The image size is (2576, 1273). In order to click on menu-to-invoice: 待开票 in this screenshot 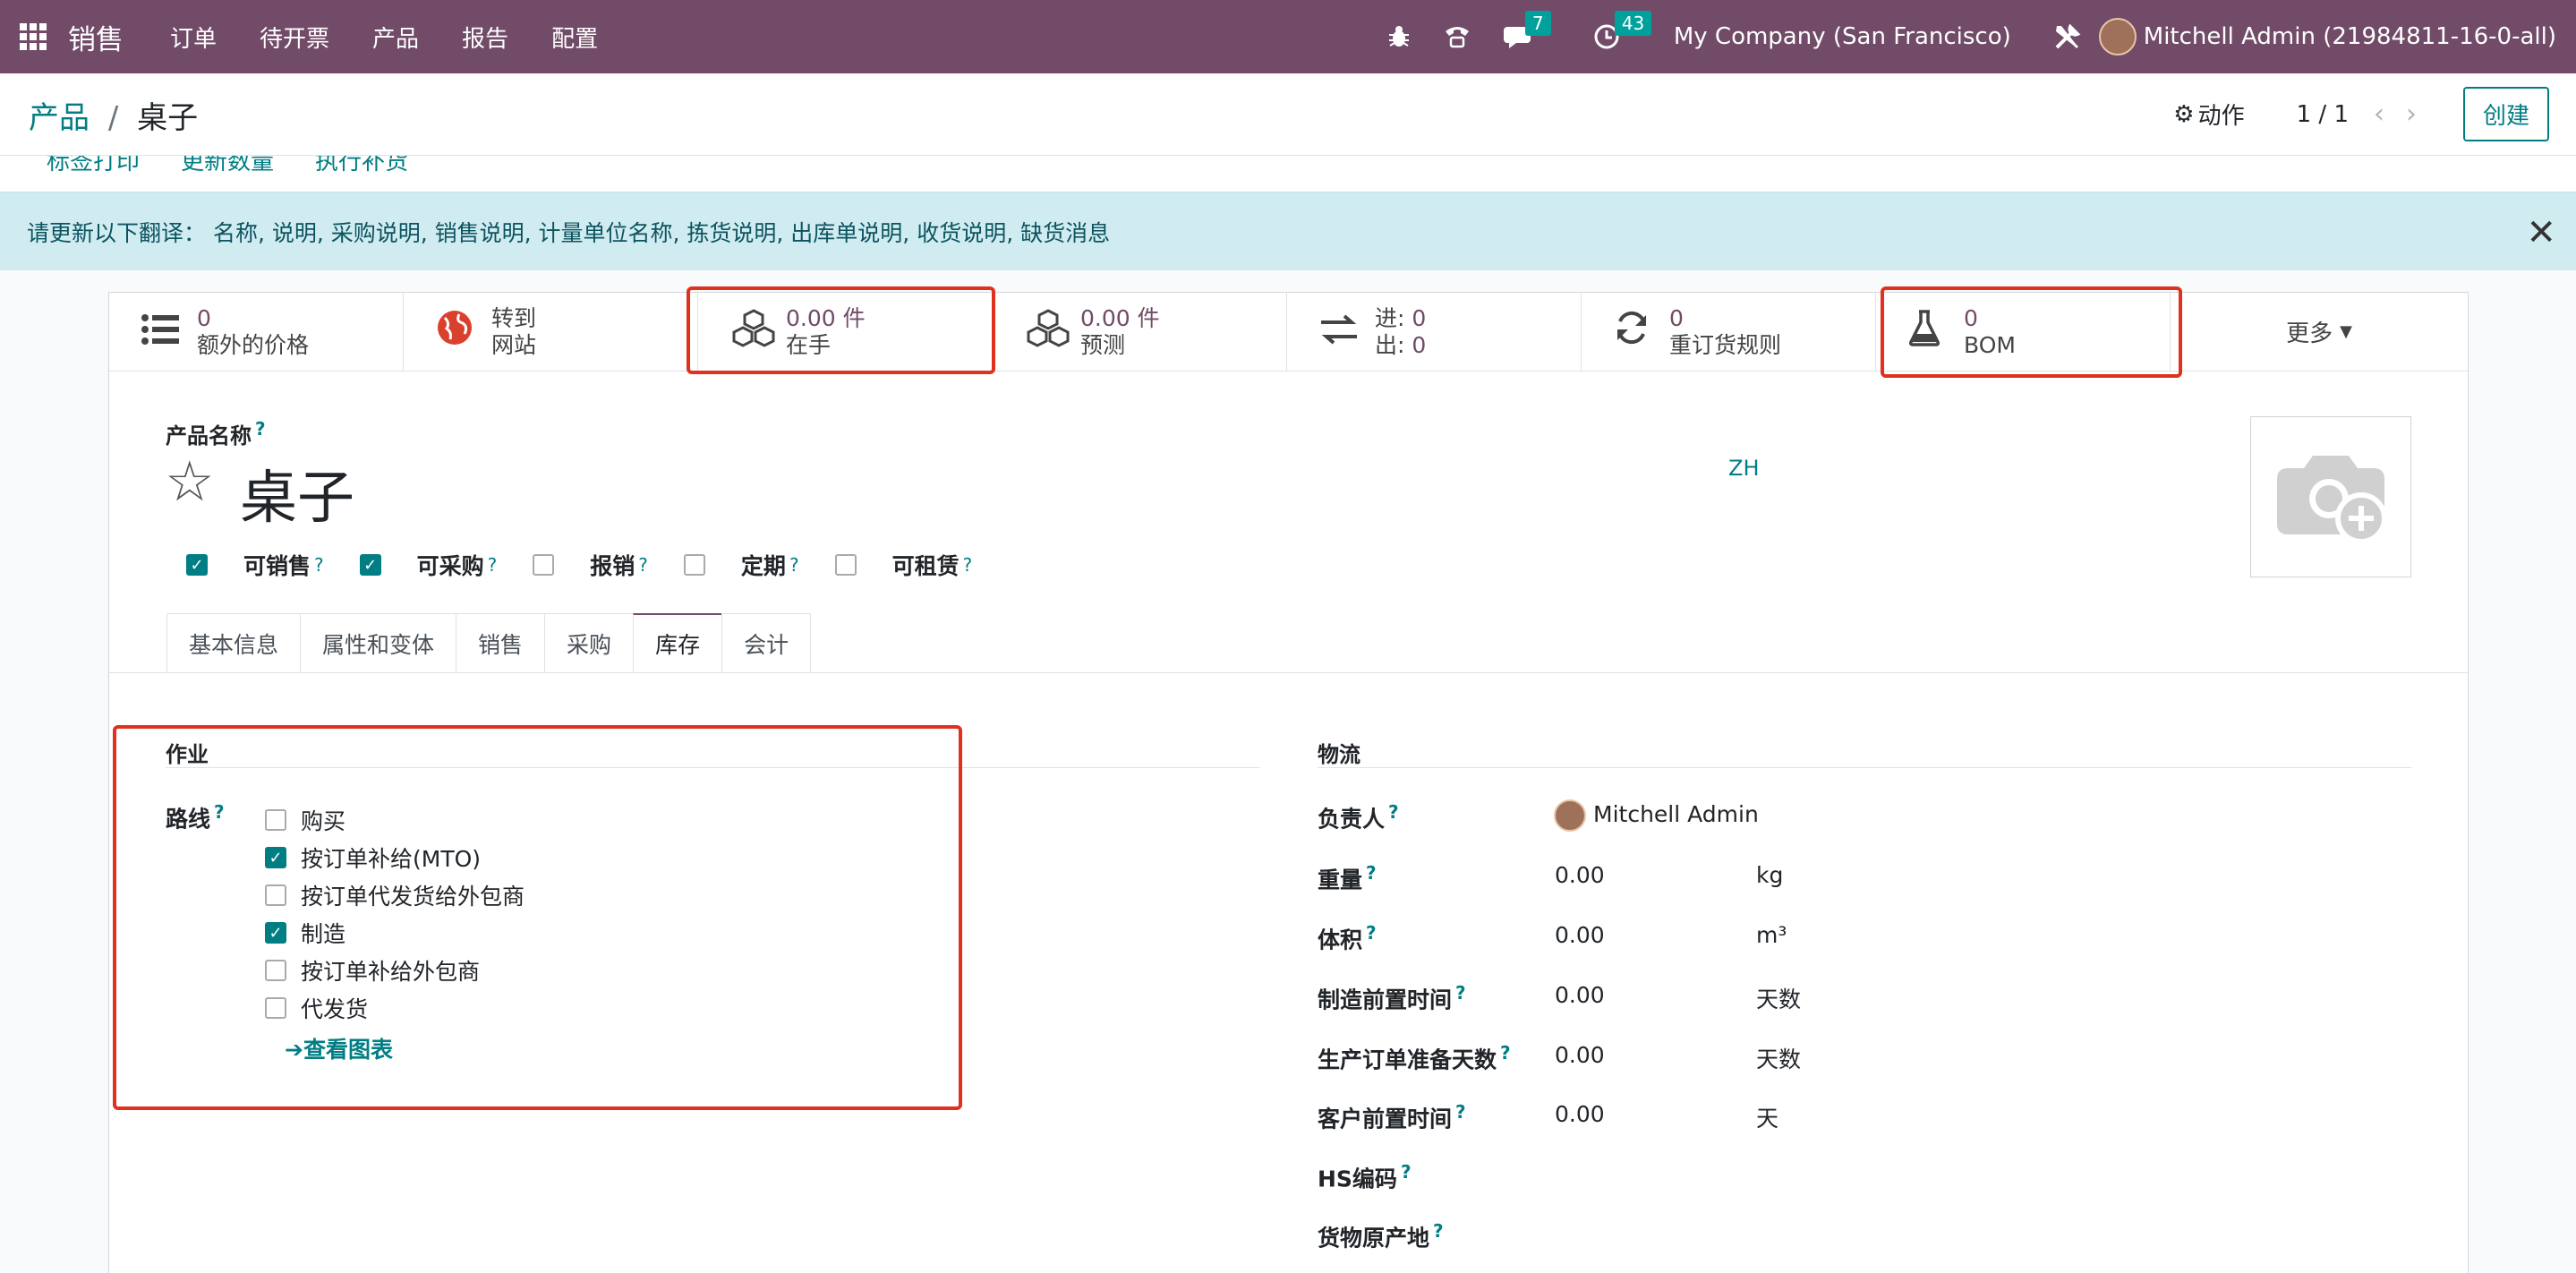, I will do `click(294, 37)`.